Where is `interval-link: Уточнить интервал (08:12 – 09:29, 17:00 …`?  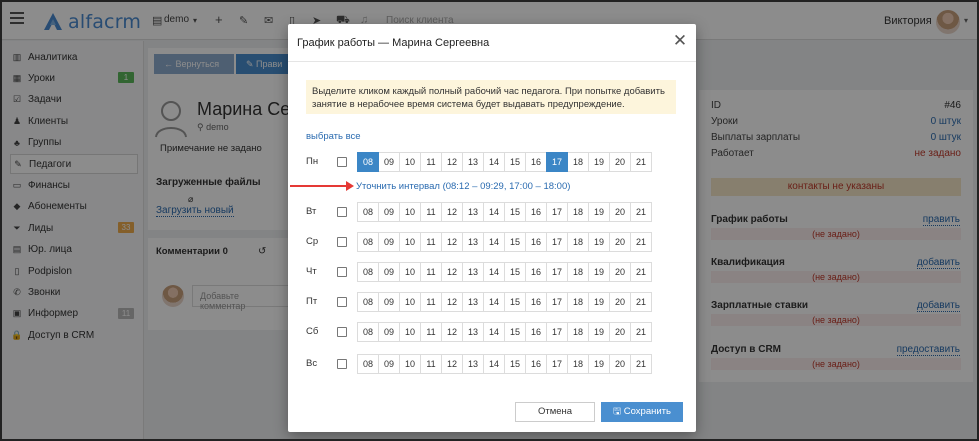 interval-link: Уточнить интервал (08:12 – 09:29, 17:00 … is located at coordinates (463, 186).